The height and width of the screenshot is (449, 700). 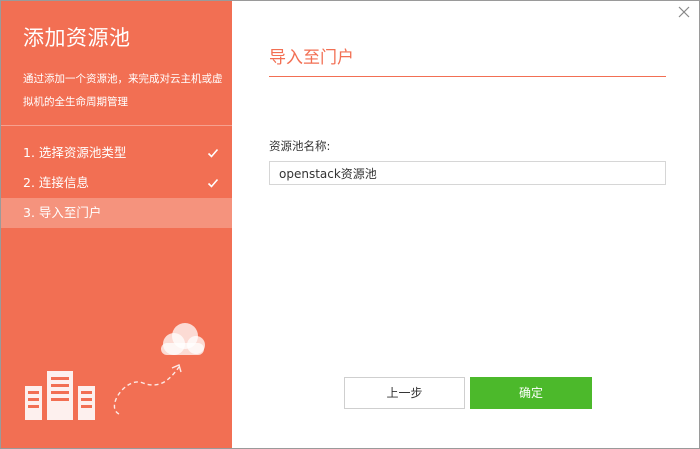 What do you see at coordinates (531, 393) in the screenshot?
I see `confirm-button: 确定` at bounding box center [531, 393].